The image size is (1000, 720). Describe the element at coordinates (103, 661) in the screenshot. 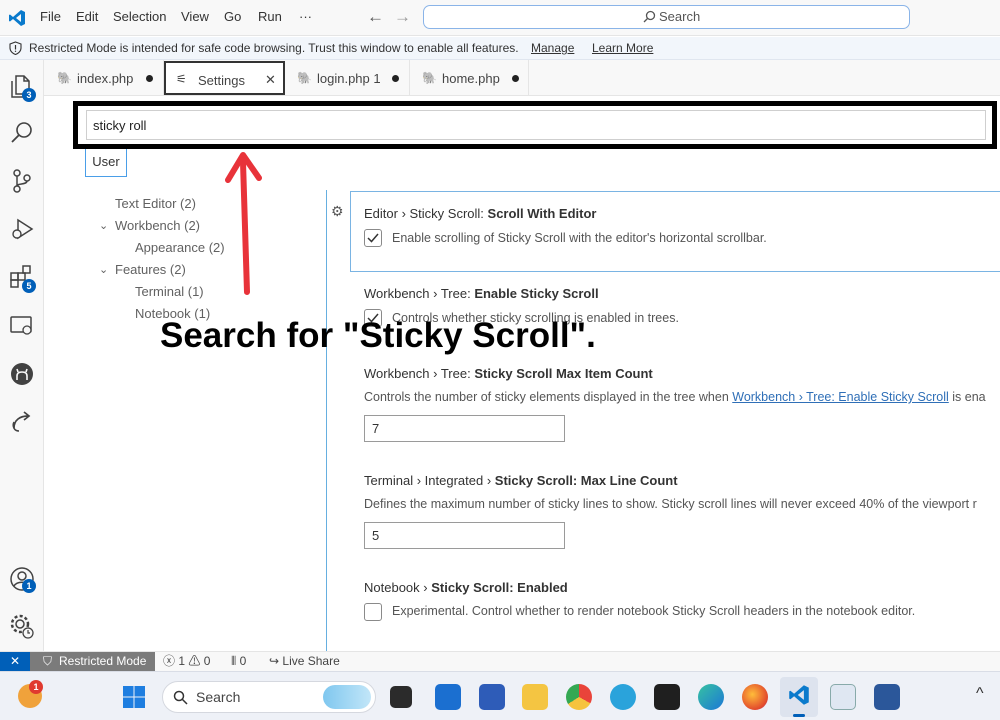

I see `restricted-mode-label: Restricted Mode` at that location.